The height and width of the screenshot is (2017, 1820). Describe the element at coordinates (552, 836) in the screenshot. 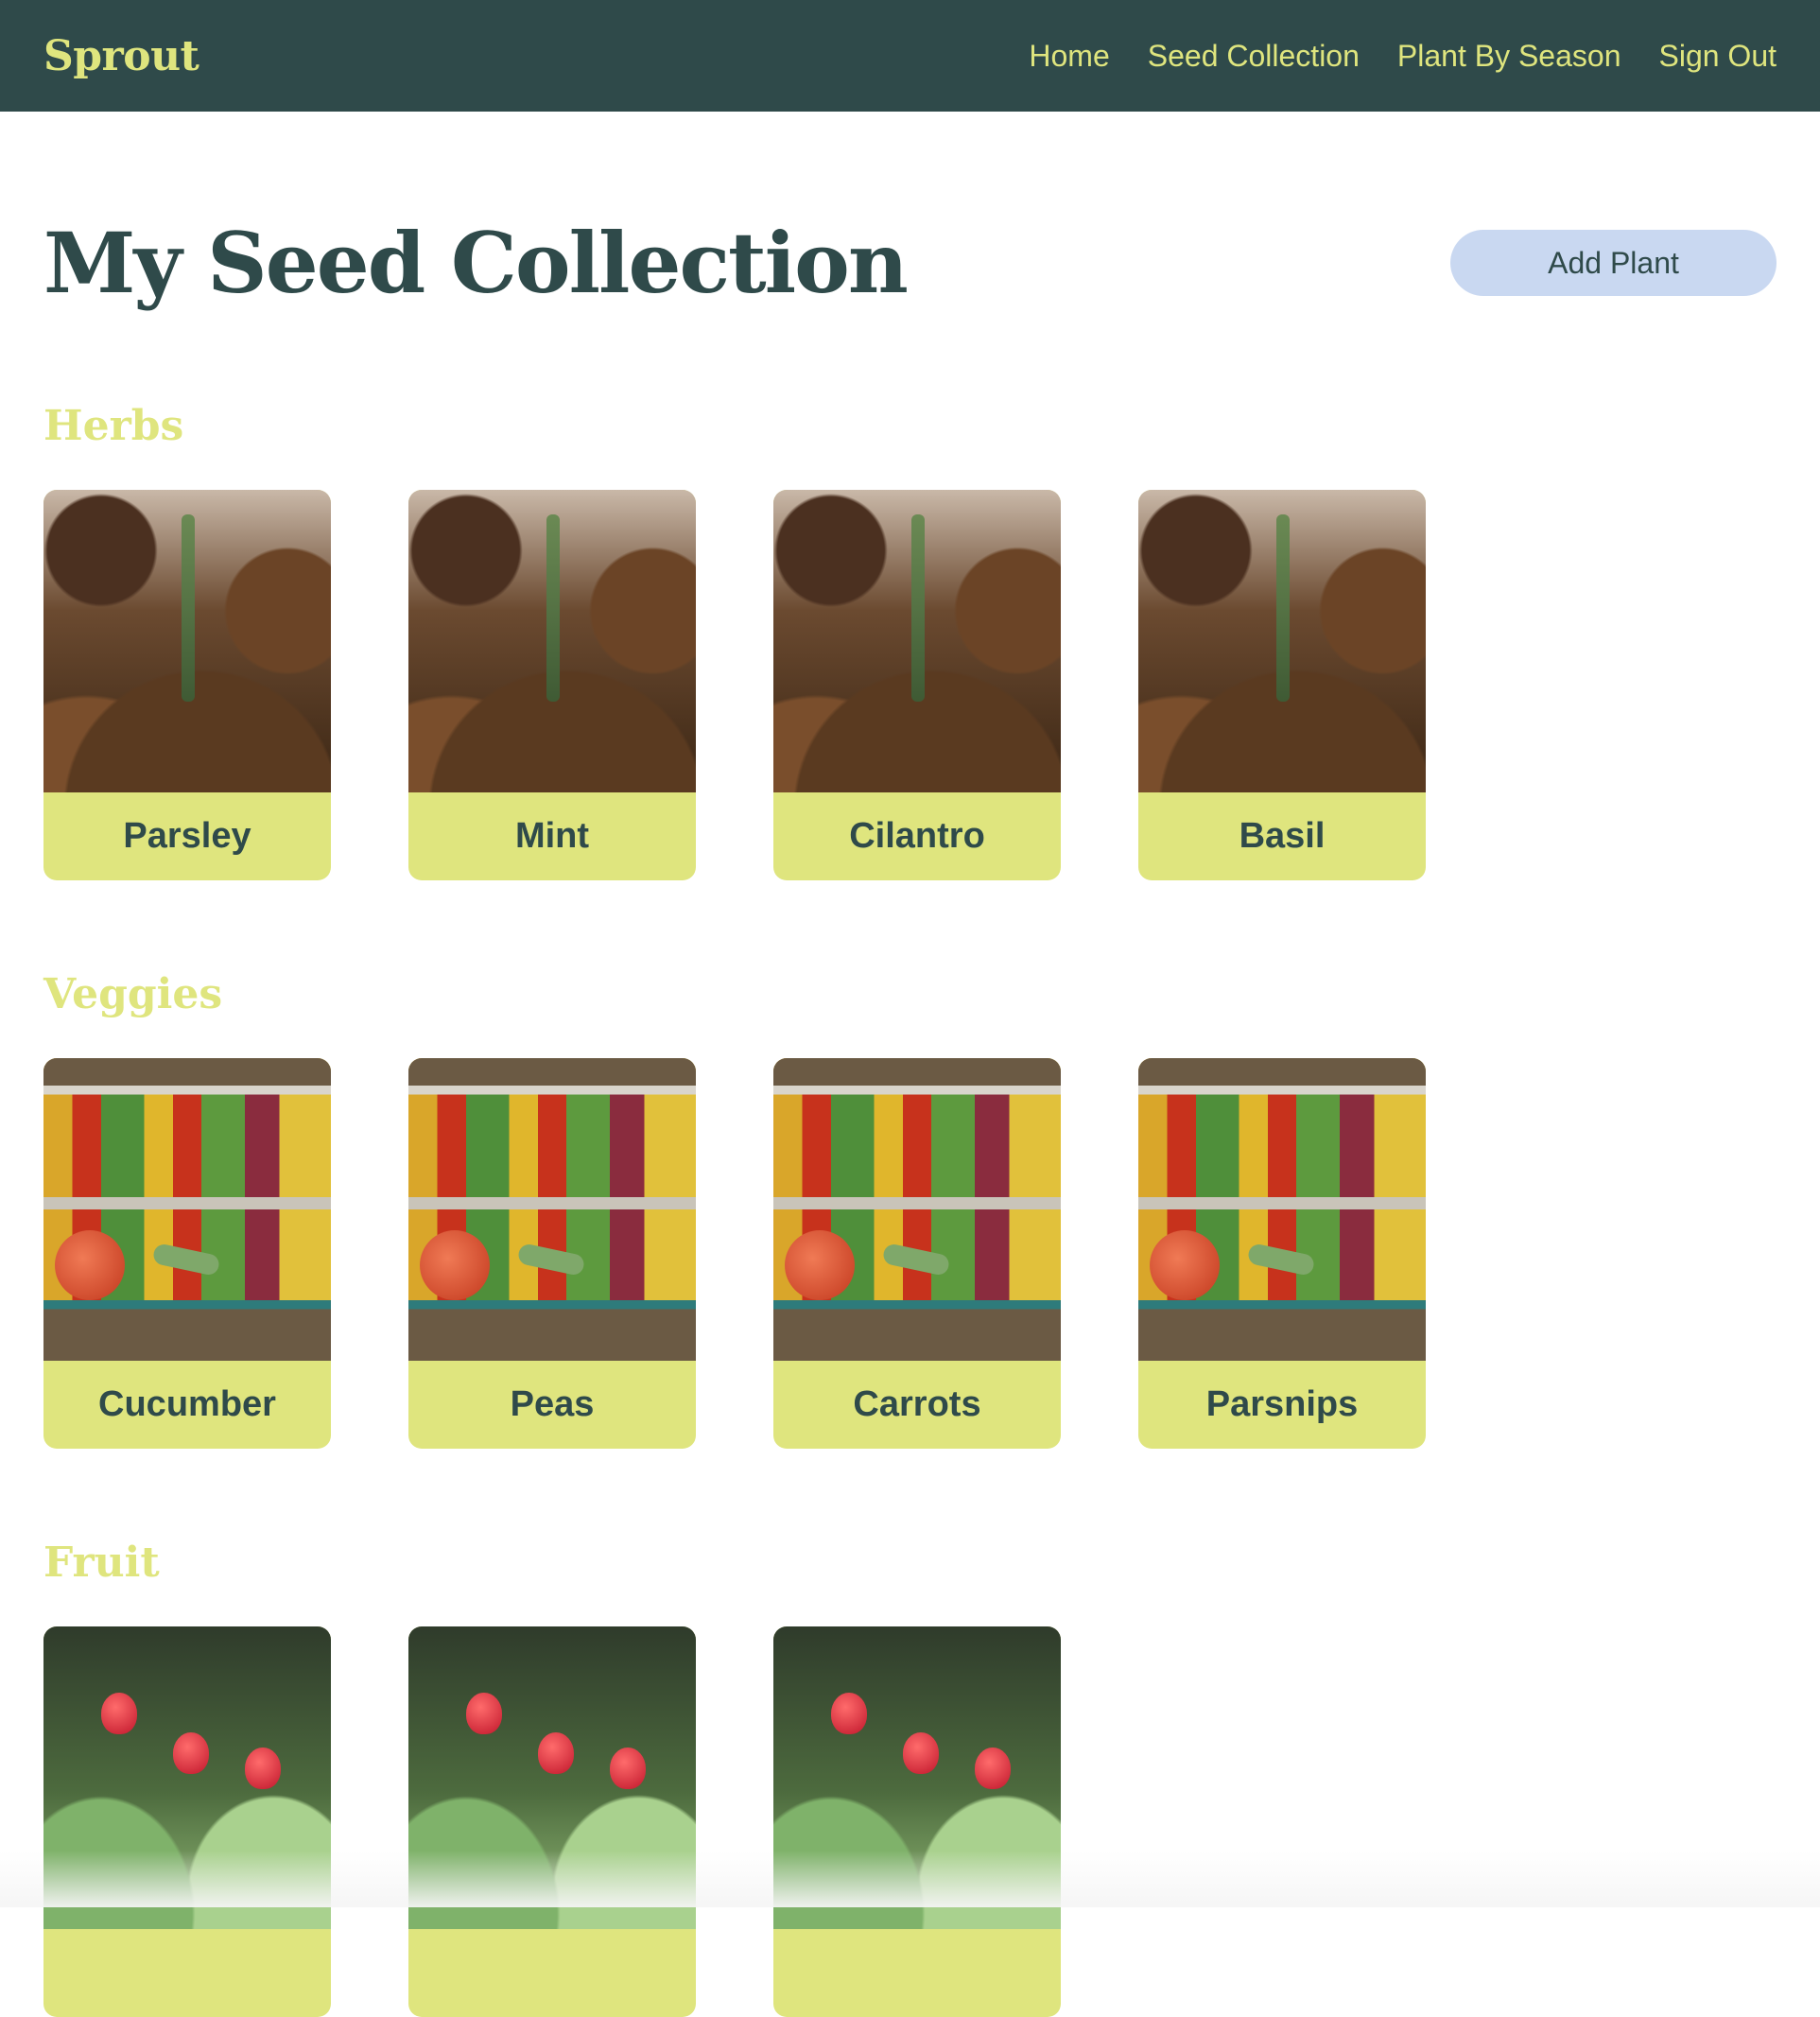

I see `plant-card-label: Mint` at that location.